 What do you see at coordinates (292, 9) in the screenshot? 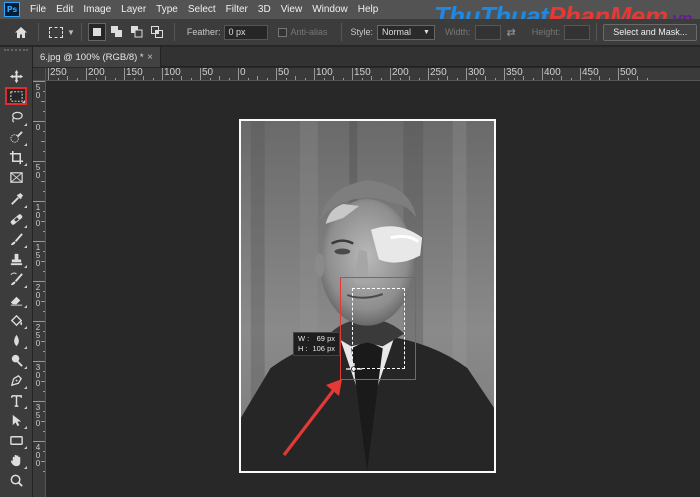
I see `menu-view: View` at bounding box center [292, 9].